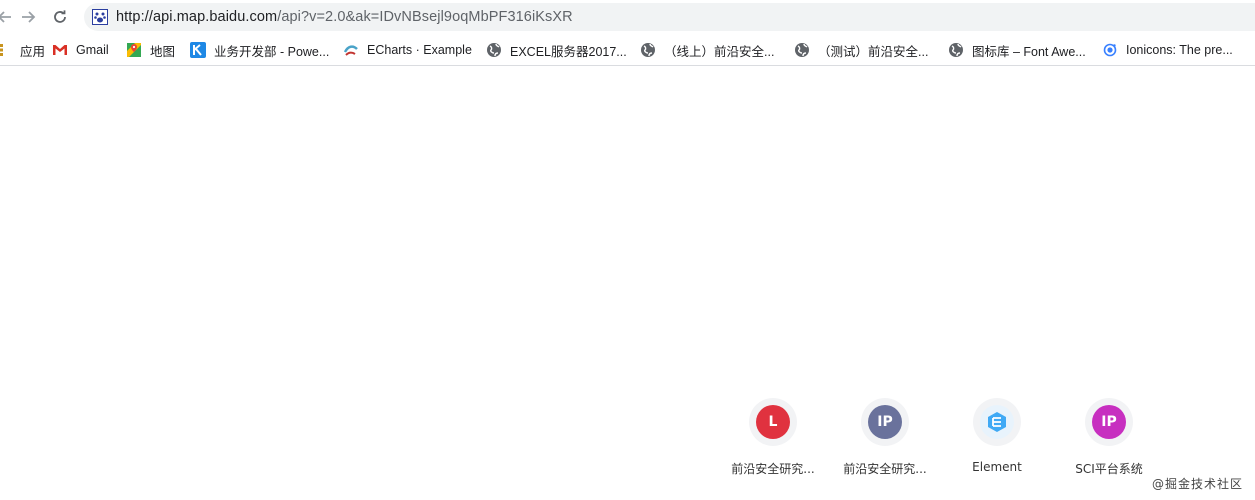 Image resolution: width=1255 pixels, height=500 pixels. I want to click on arrow-left-icon, so click(5, 17).